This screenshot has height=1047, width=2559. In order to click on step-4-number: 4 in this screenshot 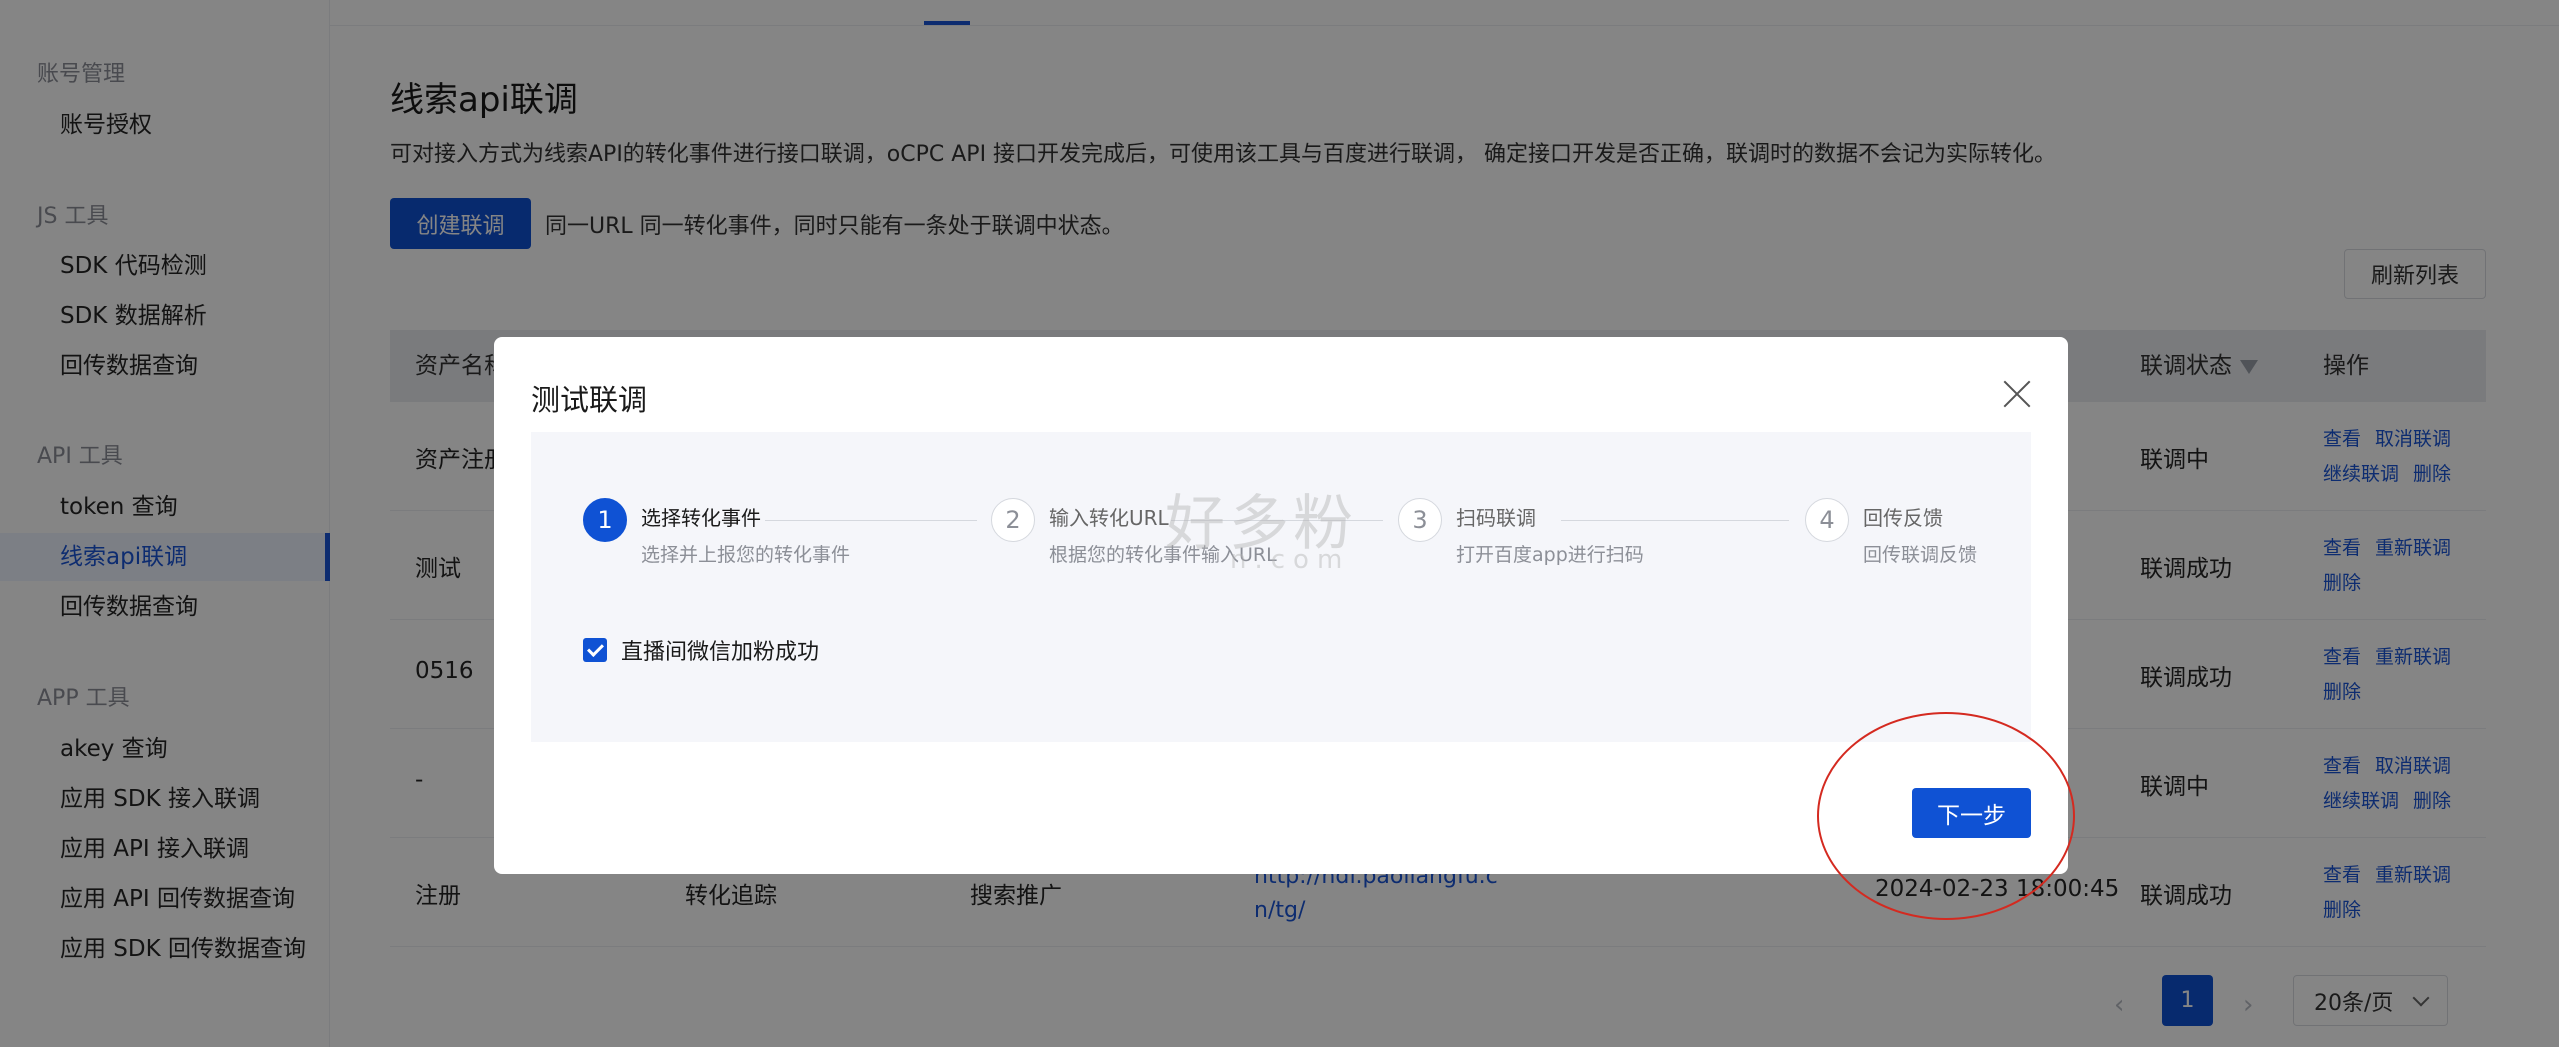, I will do `click(1827, 520)`.